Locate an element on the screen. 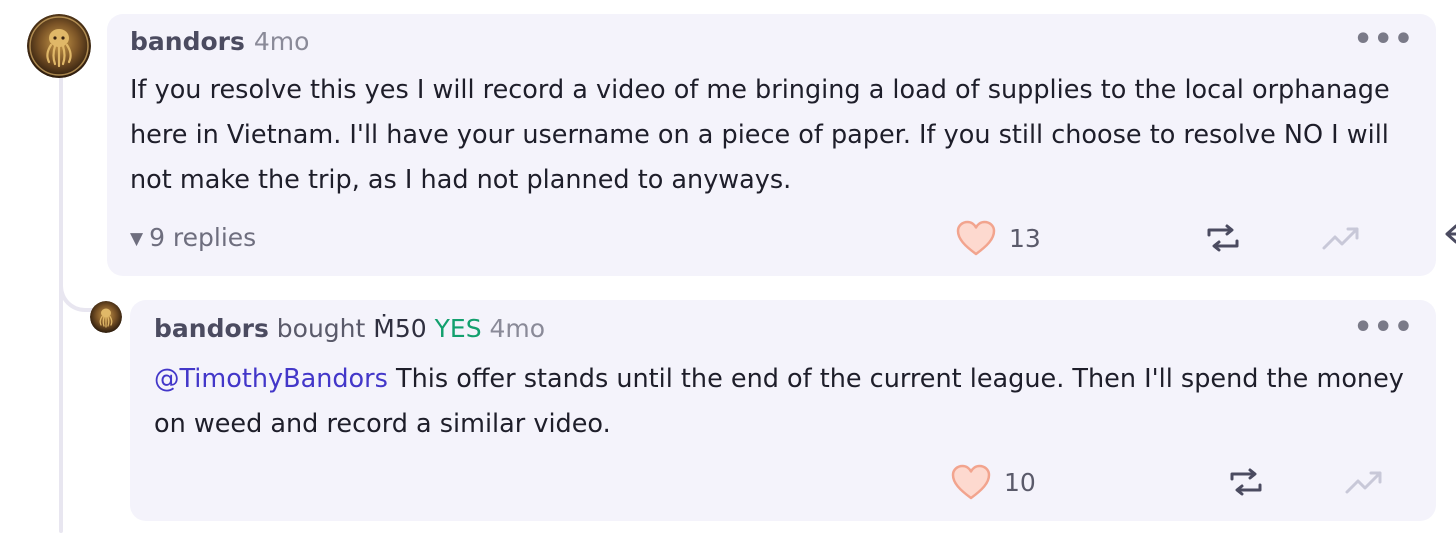  avatar is located at coordinates (59, 46).